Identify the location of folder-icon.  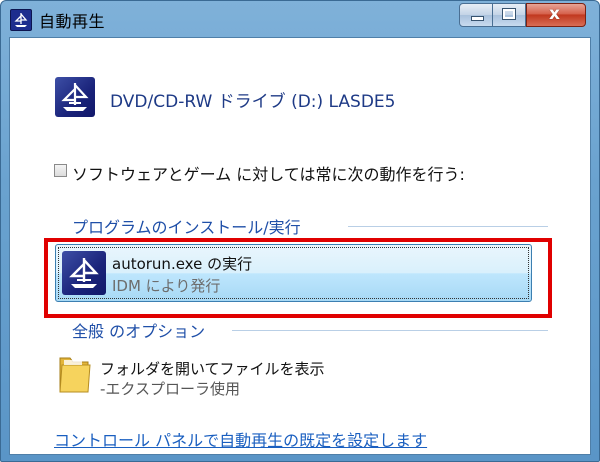
(75, 375).